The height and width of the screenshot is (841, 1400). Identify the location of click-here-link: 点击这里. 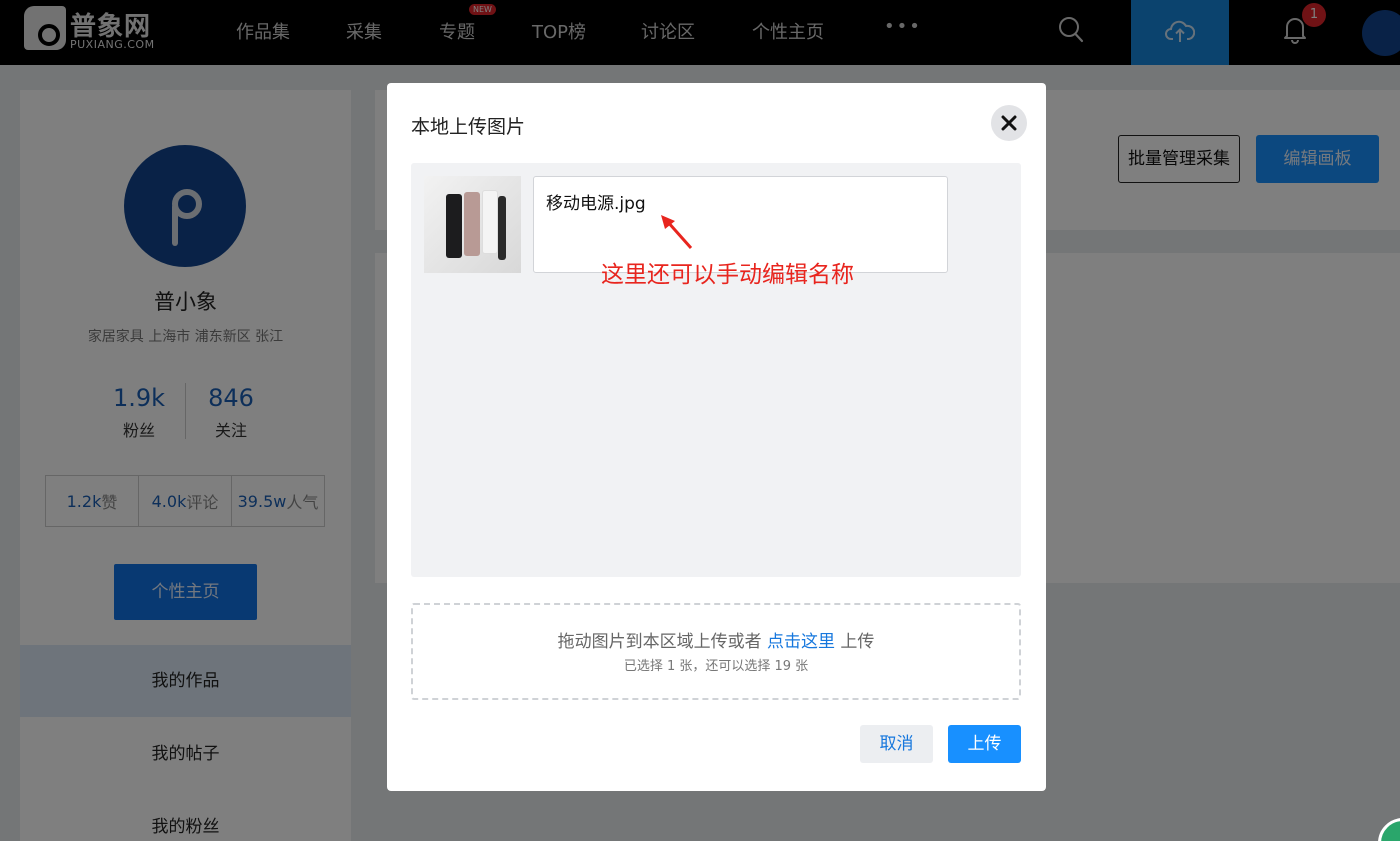
(801, 642).